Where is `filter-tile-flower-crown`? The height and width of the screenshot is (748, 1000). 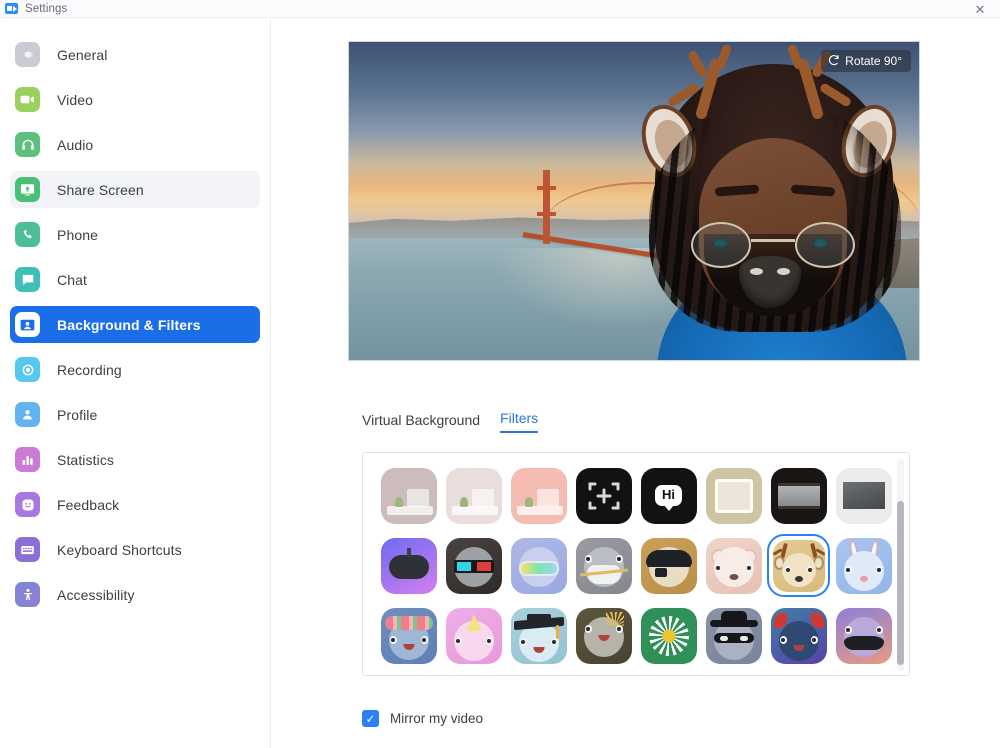
filter-tile-flower-crown is located at coordinates (408, 635).